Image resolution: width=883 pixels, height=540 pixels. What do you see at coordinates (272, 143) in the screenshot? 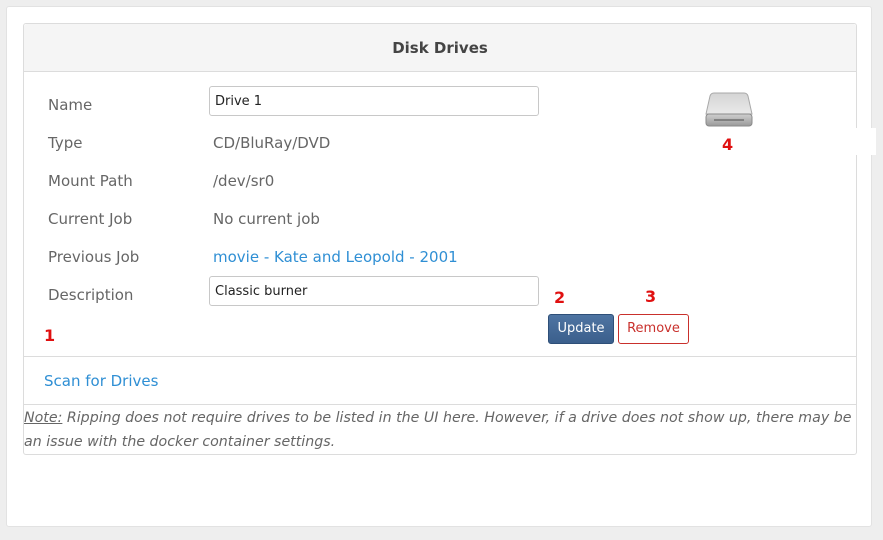
I see `type-value: CD/BluRay/DVD` at bounding box center [272, 143].